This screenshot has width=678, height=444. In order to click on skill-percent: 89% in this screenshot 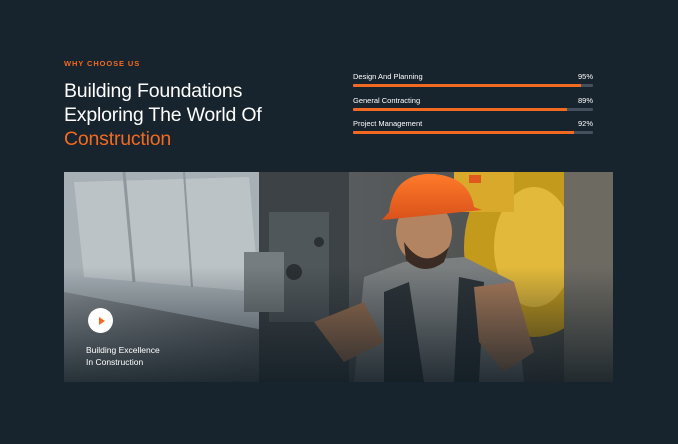, I will do `click(585, 100)`.